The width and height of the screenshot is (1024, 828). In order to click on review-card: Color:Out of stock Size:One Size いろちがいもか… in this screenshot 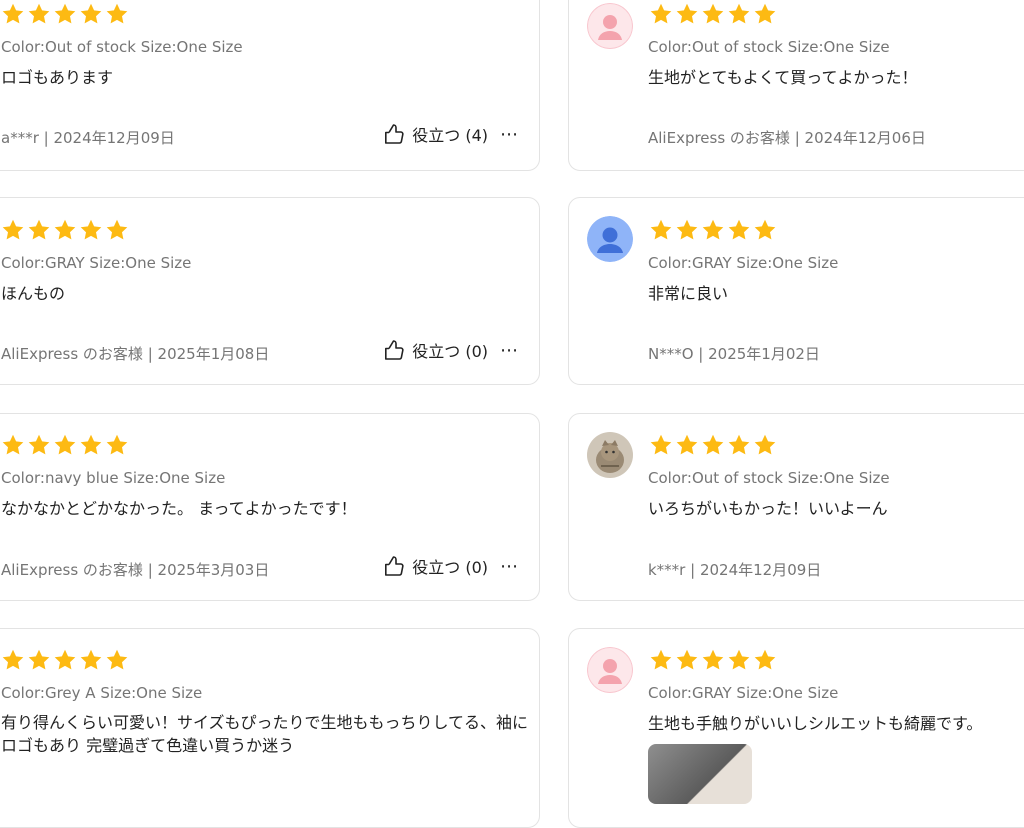, I will do `click(796, 507)`.